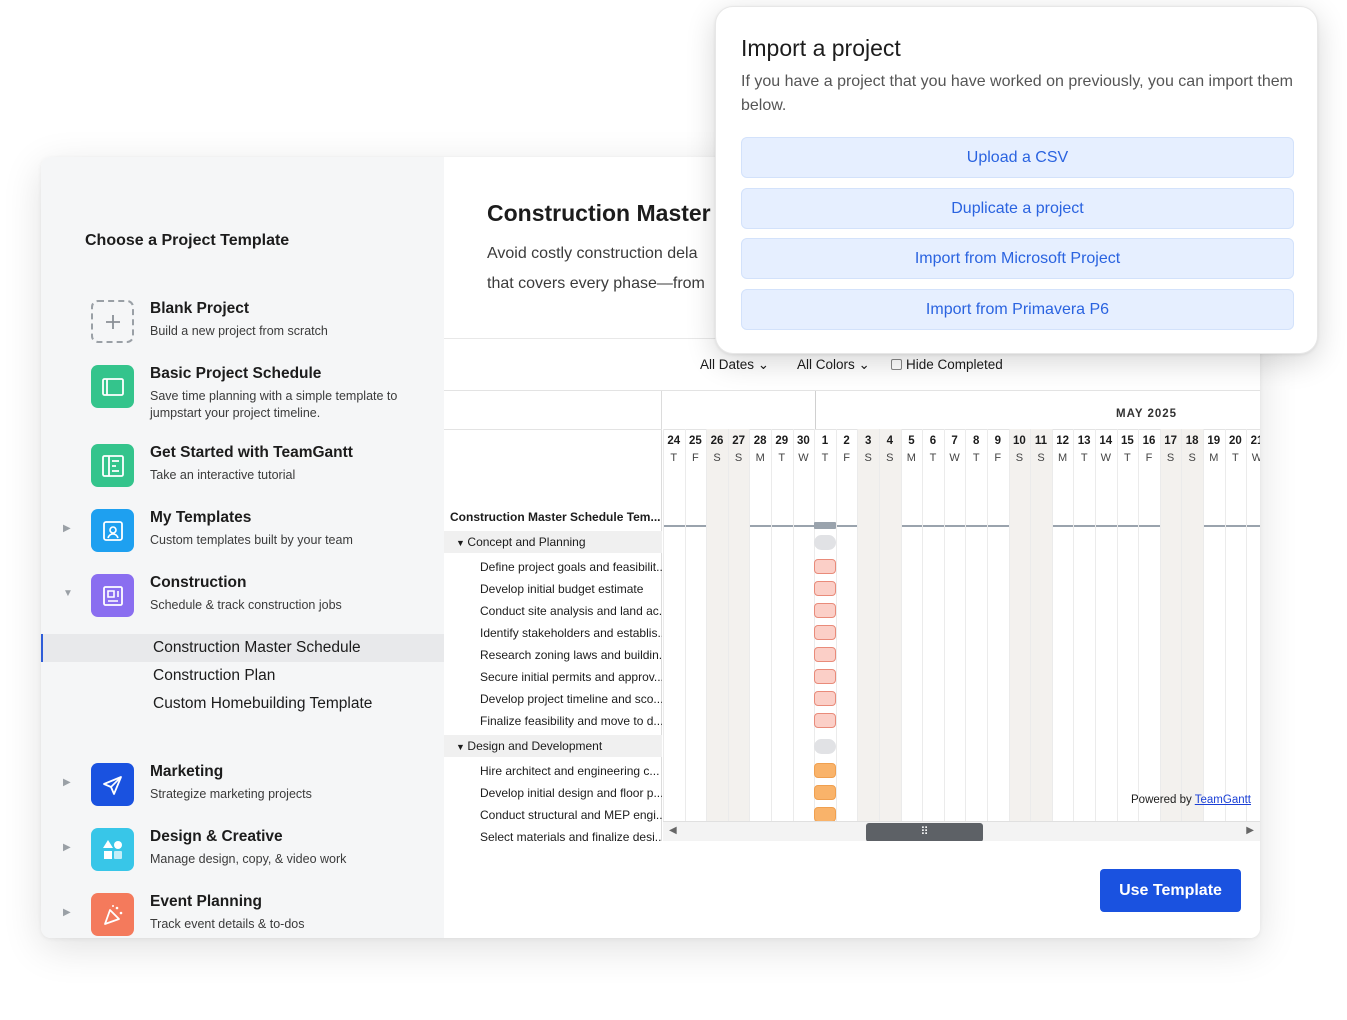 This screenshot has width=1347, height=1020. I want to click on group-caret-icon: ▼, so click(462, 543).